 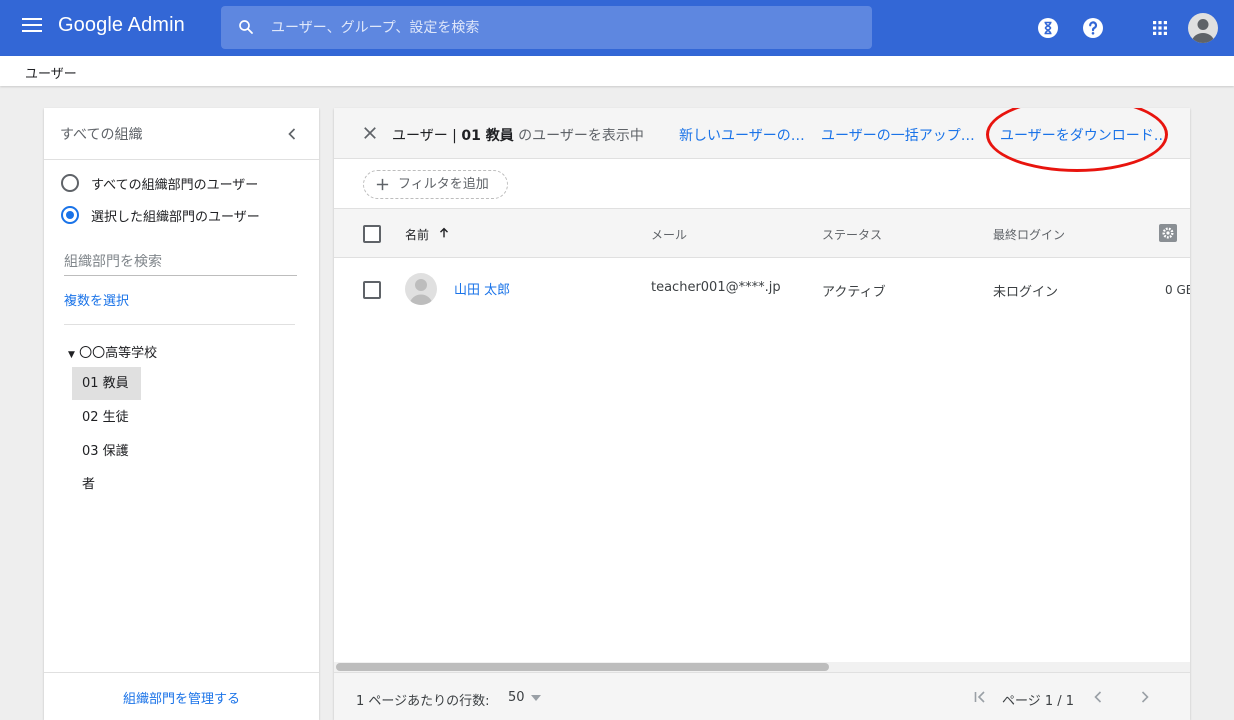 I want to click on app-bar: Google Admin, so click(x=617, y=28).